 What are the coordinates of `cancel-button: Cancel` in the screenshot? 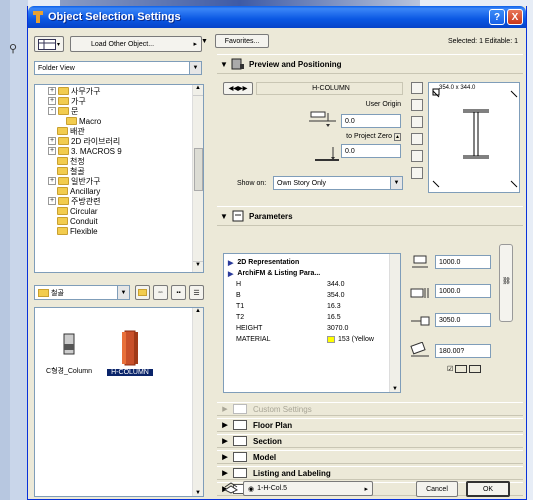 It's located at (437, 489).